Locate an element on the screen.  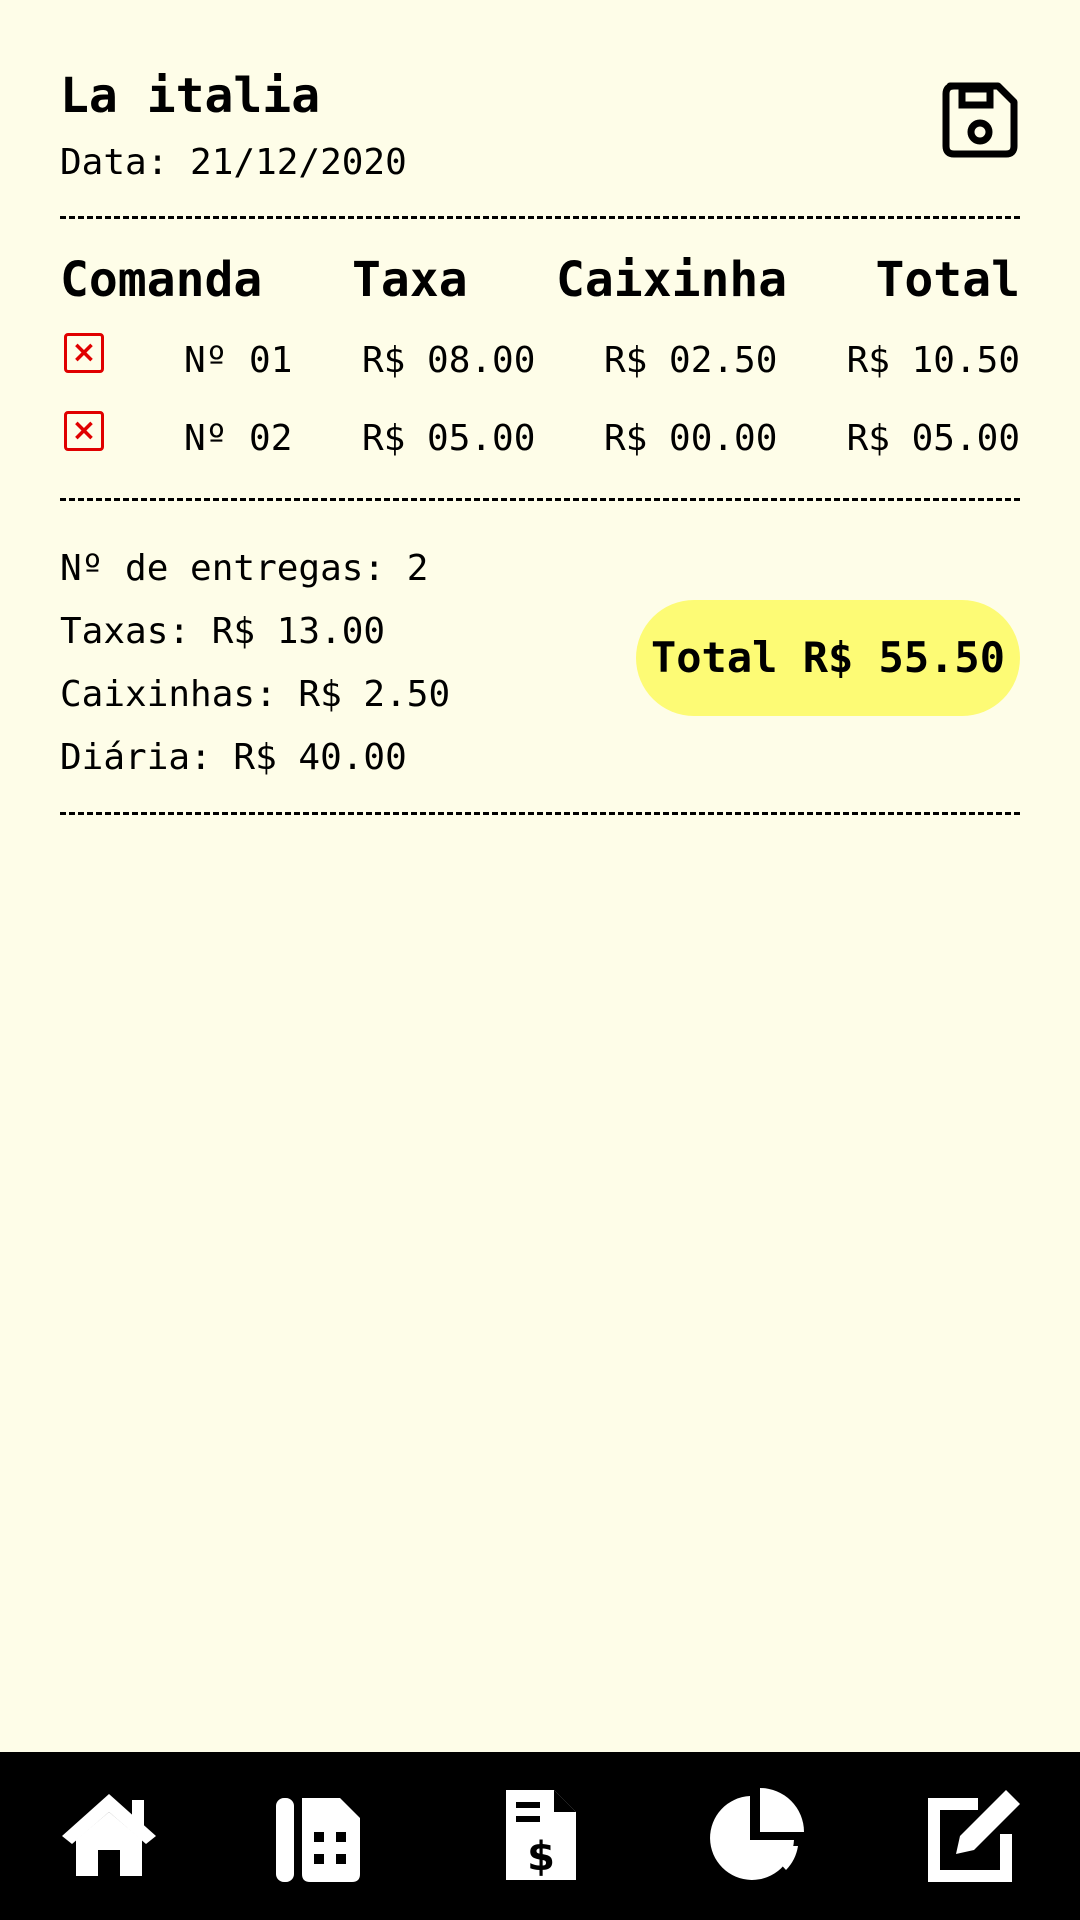
page-title: La italia is located at coordinates (190, 96).